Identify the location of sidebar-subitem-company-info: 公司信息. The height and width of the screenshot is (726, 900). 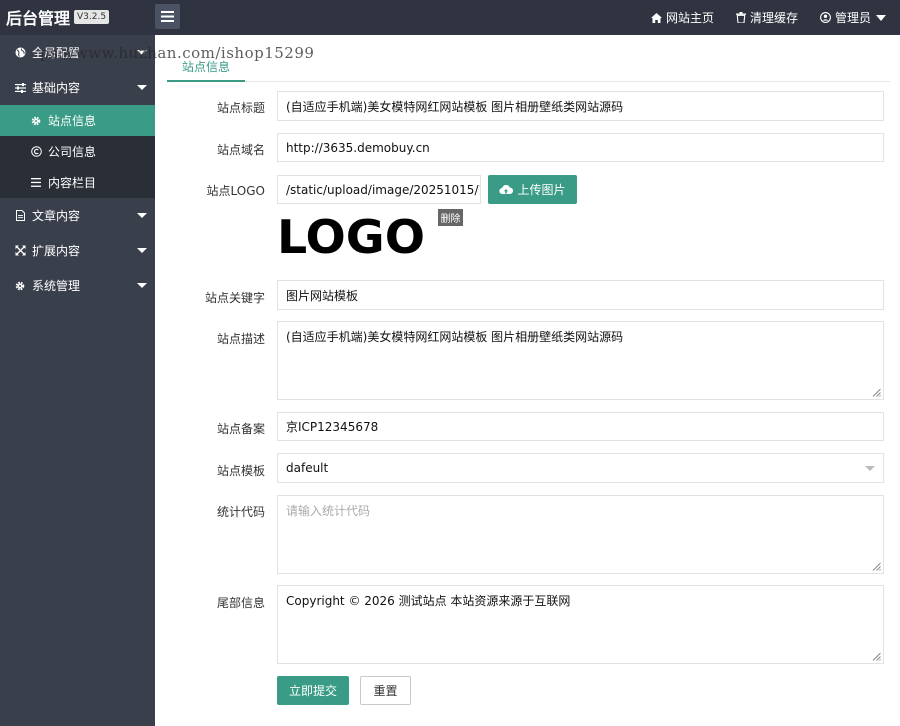
(77, 151).